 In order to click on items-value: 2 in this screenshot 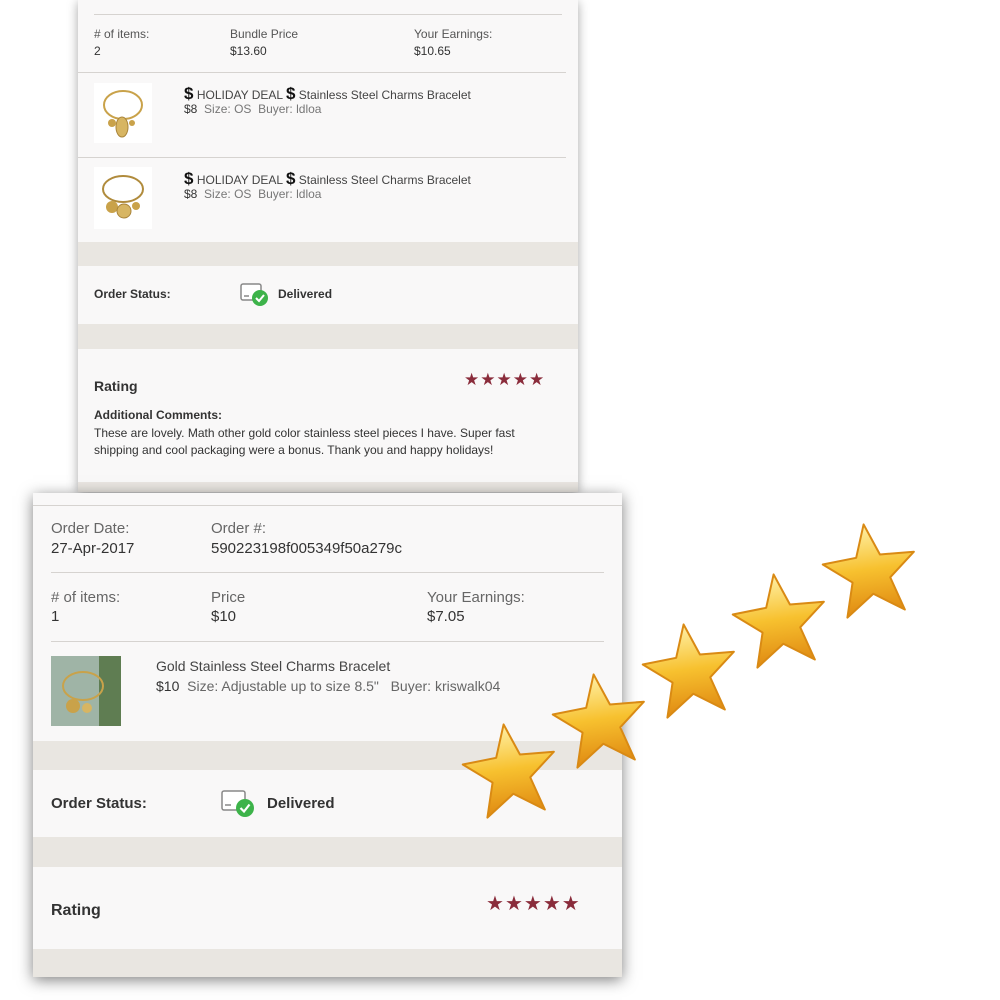, I will do `click(97, 51)`.